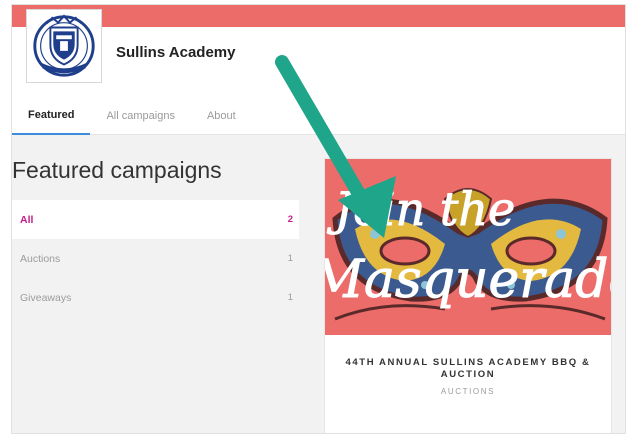 This screenshot has width=628, height=436. I want to click on filter-label: Giveaways, so click(46, 297).